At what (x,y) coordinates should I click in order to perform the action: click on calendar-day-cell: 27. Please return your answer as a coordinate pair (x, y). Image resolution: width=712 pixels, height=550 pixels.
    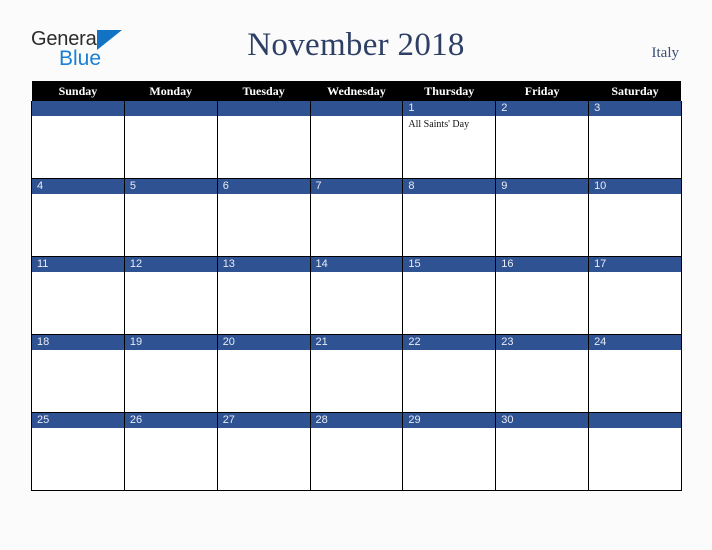
    Looking at the image, I should click on (263, 451).